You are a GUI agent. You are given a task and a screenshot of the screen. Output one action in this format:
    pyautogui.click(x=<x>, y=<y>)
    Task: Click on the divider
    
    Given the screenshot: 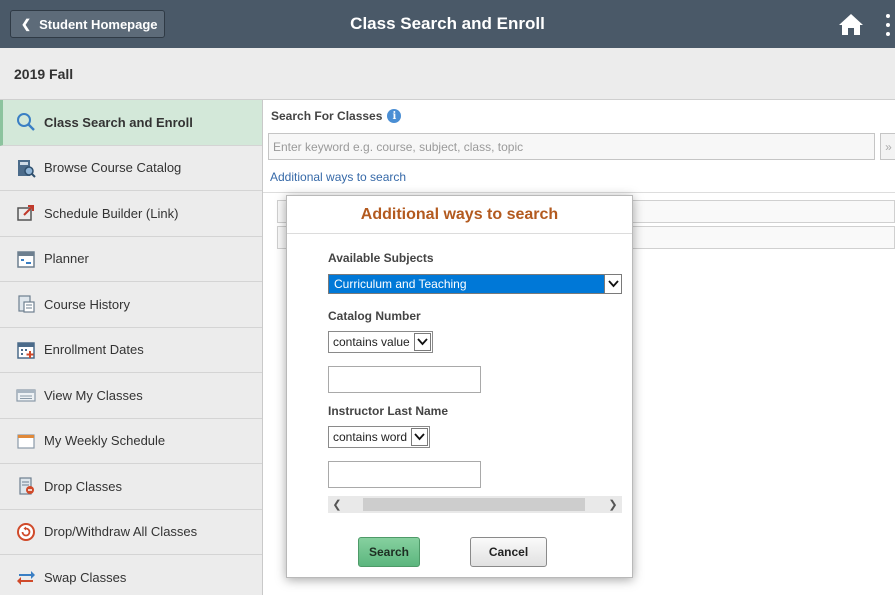 What is the action you would take?
    pyautogui.click(x=579, y=192)
    